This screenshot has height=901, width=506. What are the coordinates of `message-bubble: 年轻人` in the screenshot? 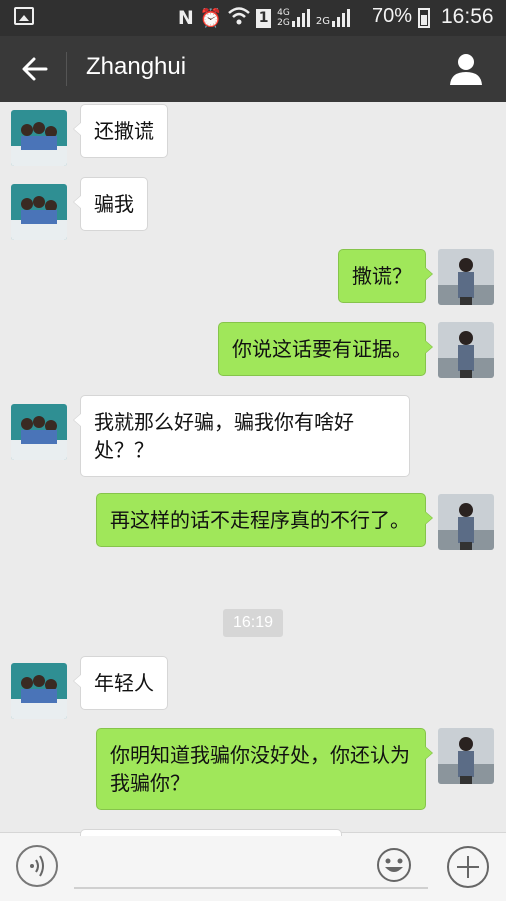 It's located at (120, 683).